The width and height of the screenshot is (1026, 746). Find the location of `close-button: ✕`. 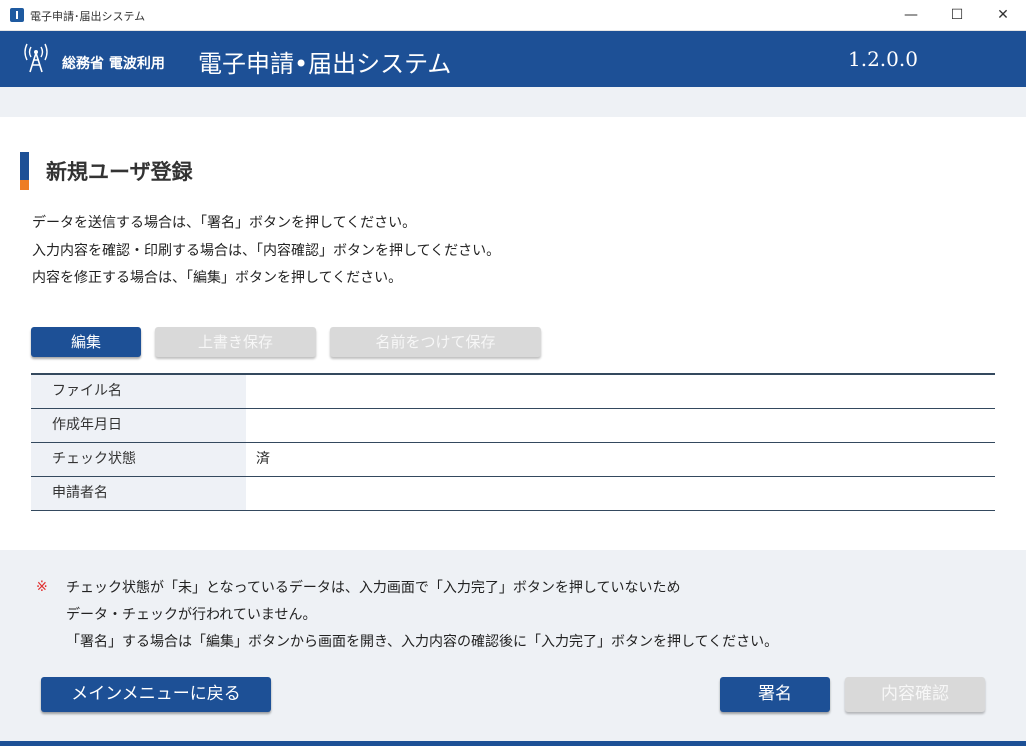

close-button: ✕ is located at coordinates (1003, 15).